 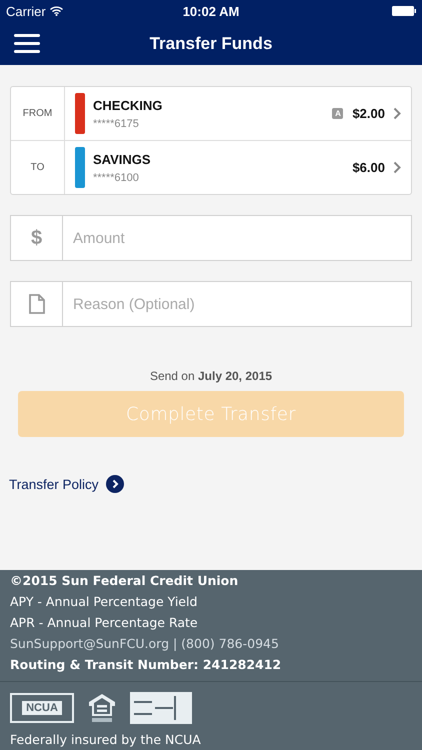 I want to click on account-number: *****6175, so click(x=116, y=124).